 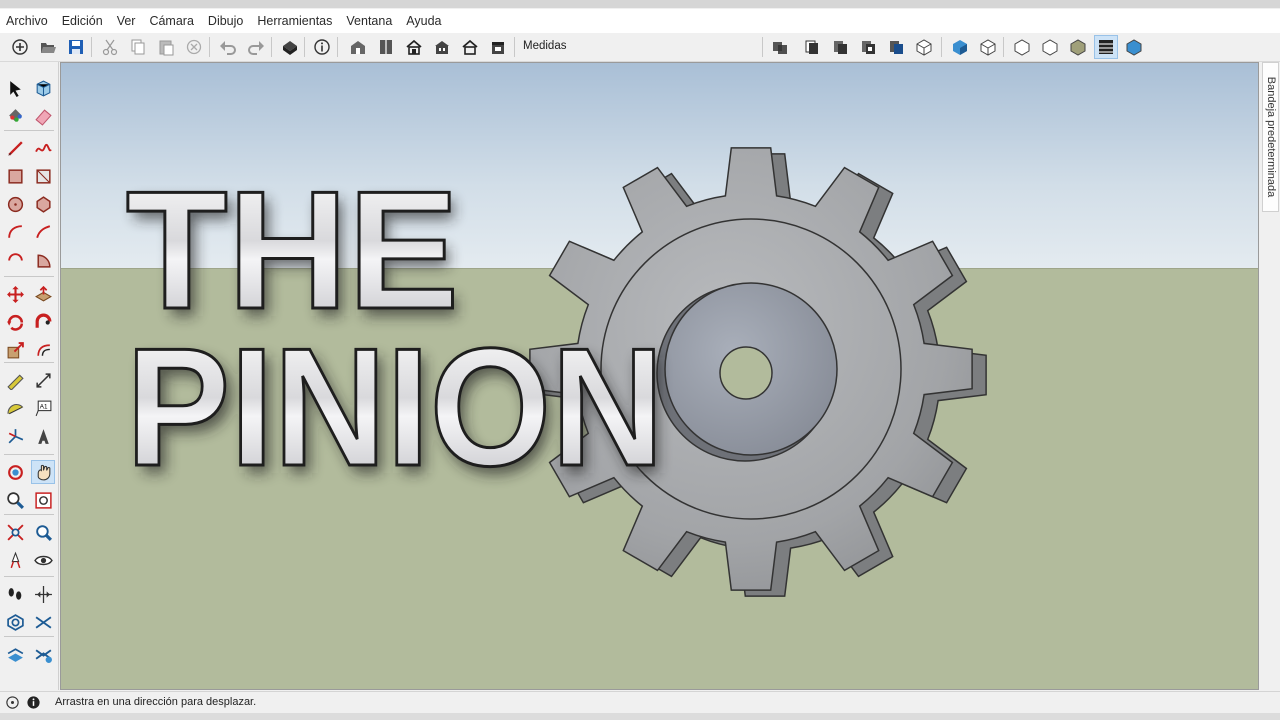 I want to click on wireframe-icon-glyph, so click(x=840, y=47).